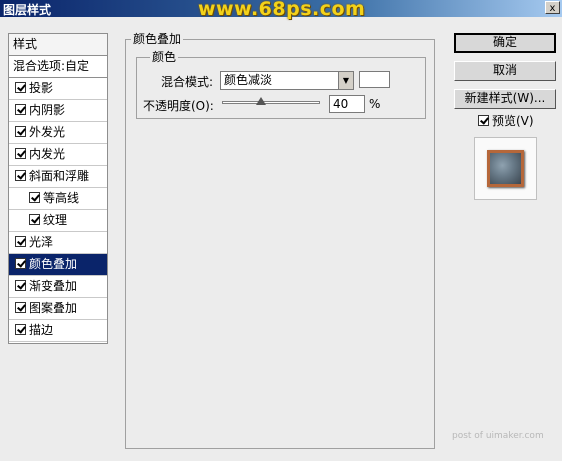 The image size is (562, 461). I want to click on style-item-contour: 等高线, so click(58, 199).